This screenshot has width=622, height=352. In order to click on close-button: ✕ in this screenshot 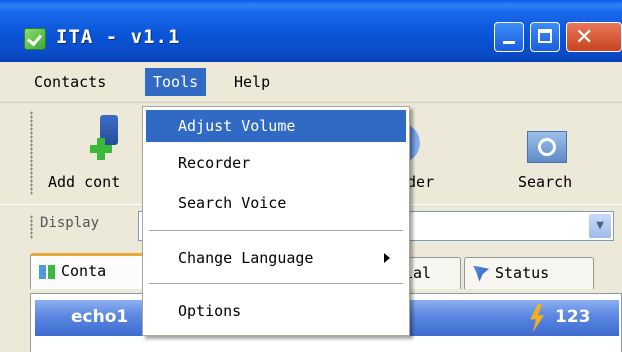, I will do `click(594, 37)`.